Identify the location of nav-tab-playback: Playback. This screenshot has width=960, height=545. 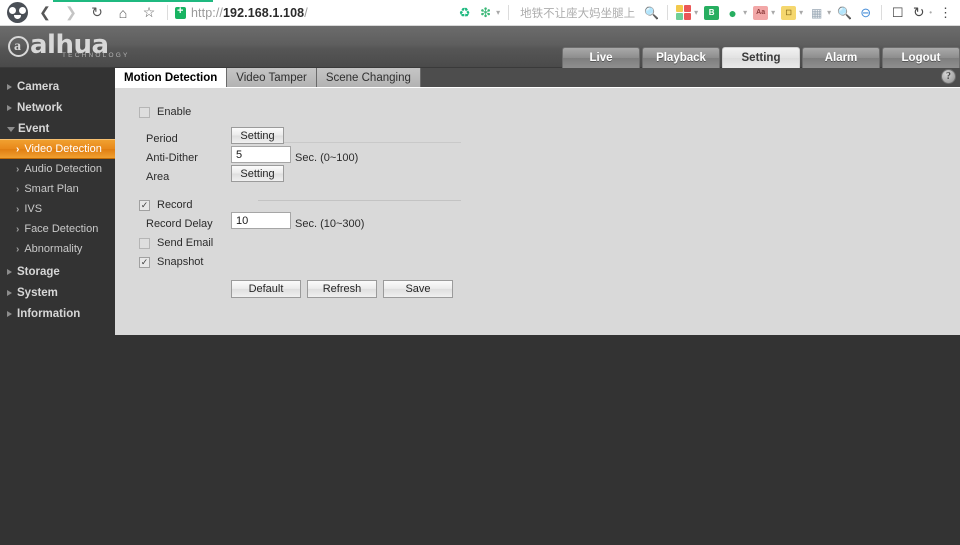
(681, 57).